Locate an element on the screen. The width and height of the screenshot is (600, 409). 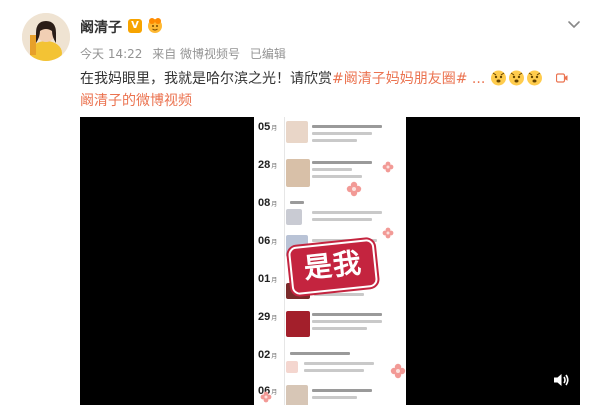
chevron-down-icon is located at coordinates (574, 24).